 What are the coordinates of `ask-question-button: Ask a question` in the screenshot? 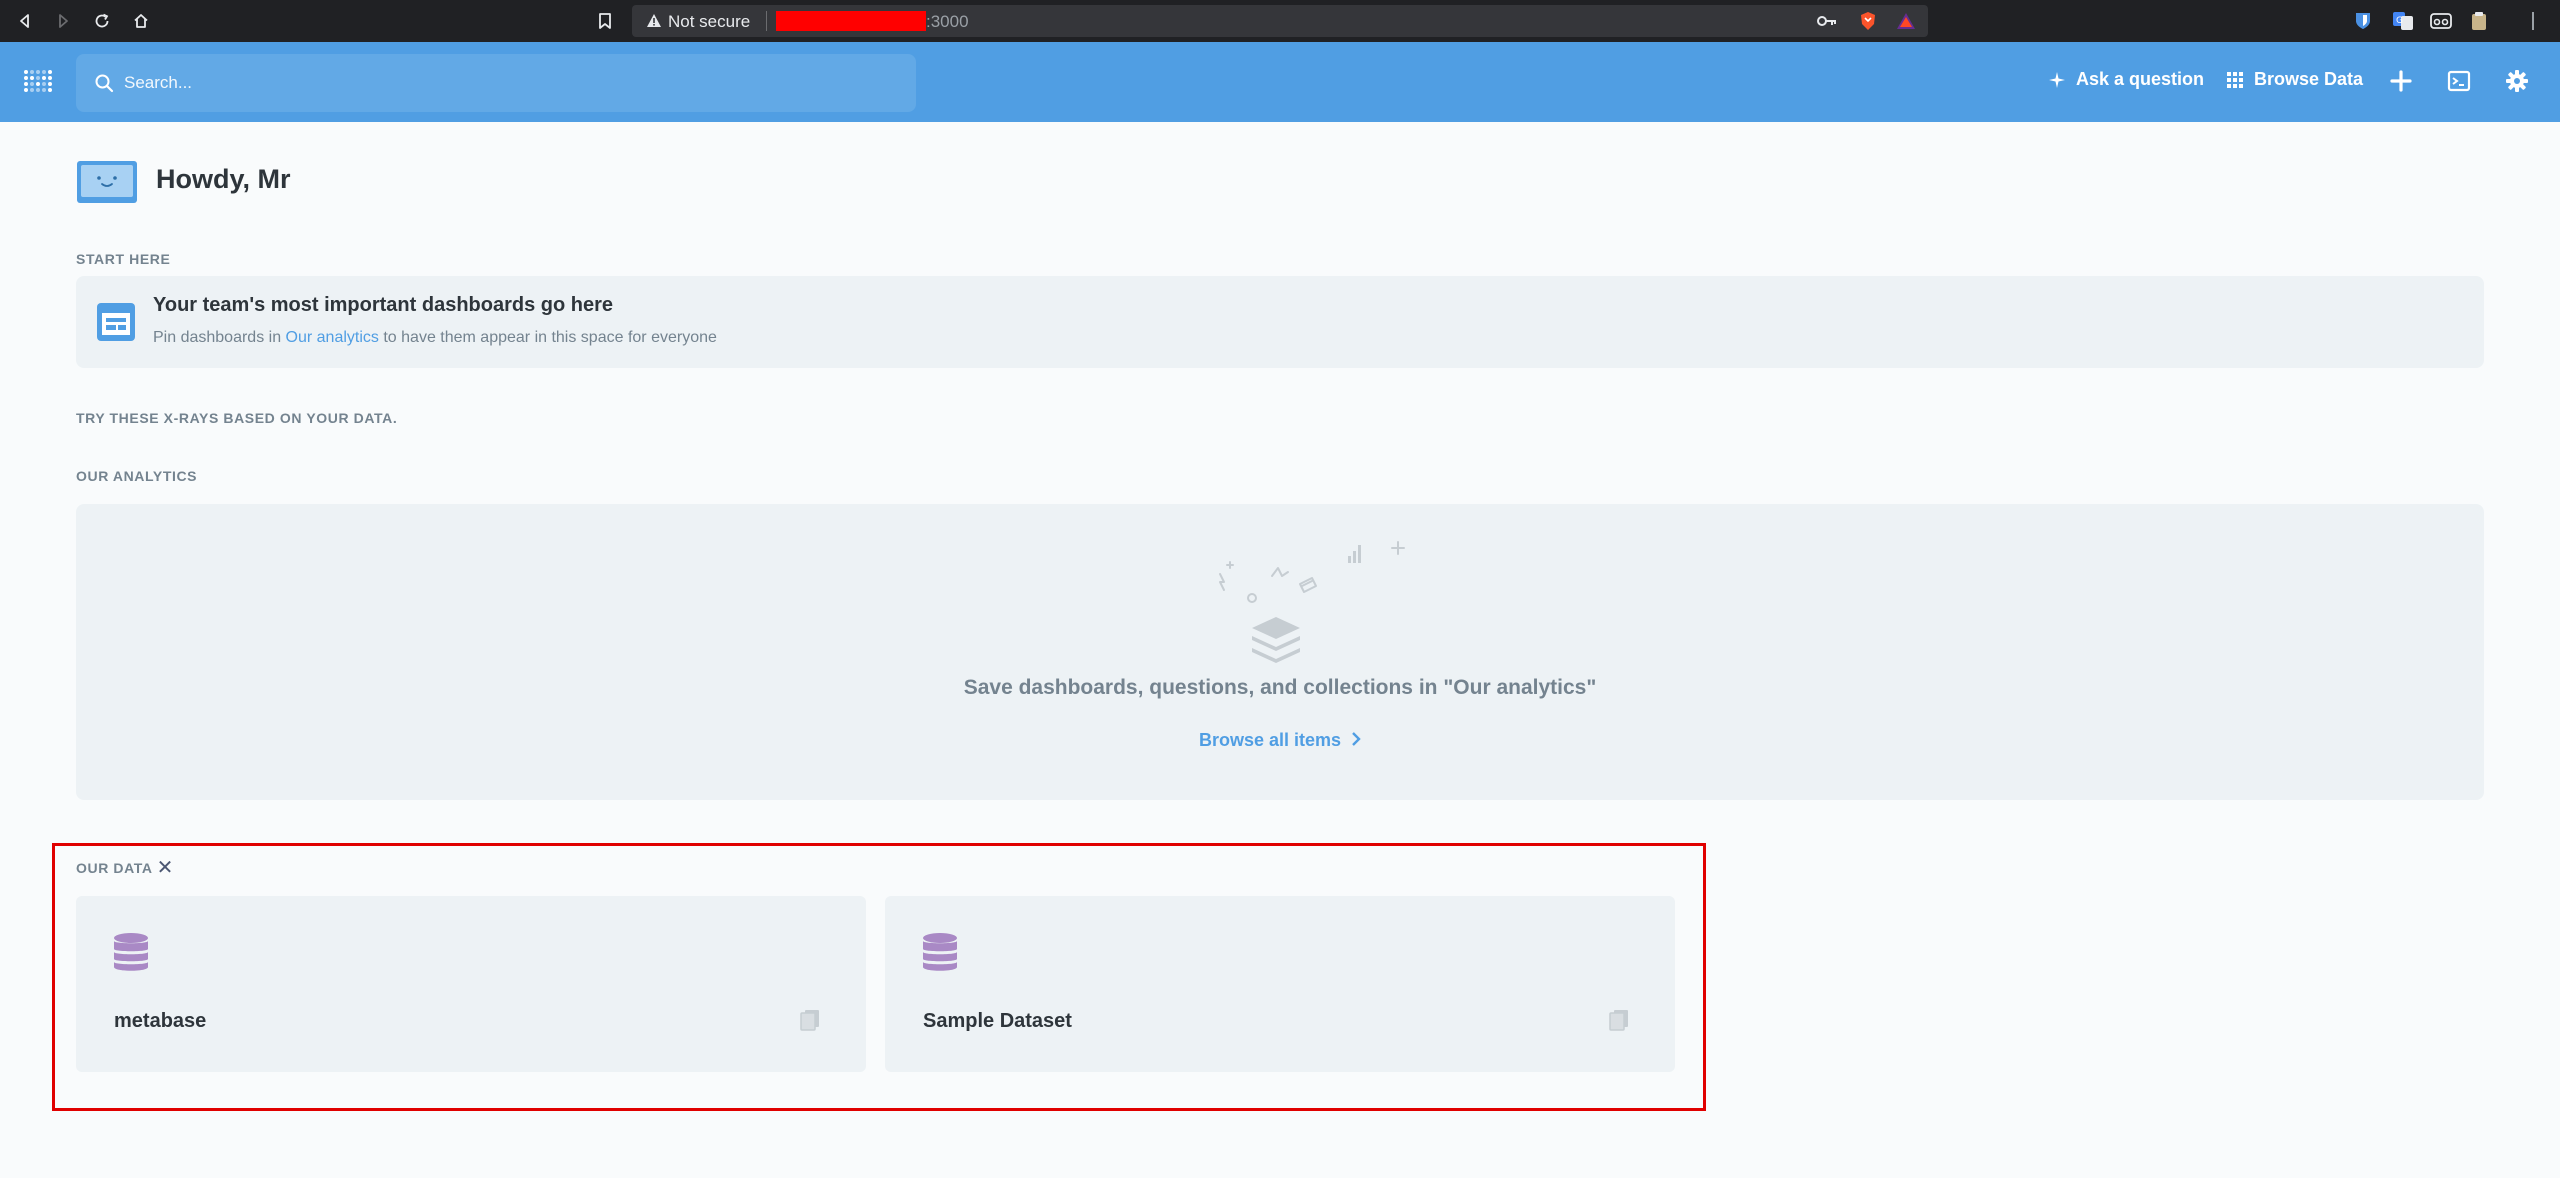 It's located at (2126, 79).